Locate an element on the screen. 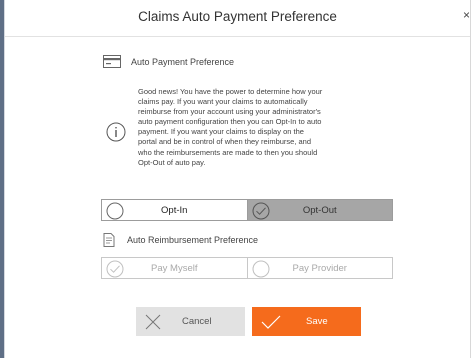 Image resolution: width=471 pixels, height=358 pixels. auto-payment-section-header: Auto Payment Preference is located at coordinates (168, 62).